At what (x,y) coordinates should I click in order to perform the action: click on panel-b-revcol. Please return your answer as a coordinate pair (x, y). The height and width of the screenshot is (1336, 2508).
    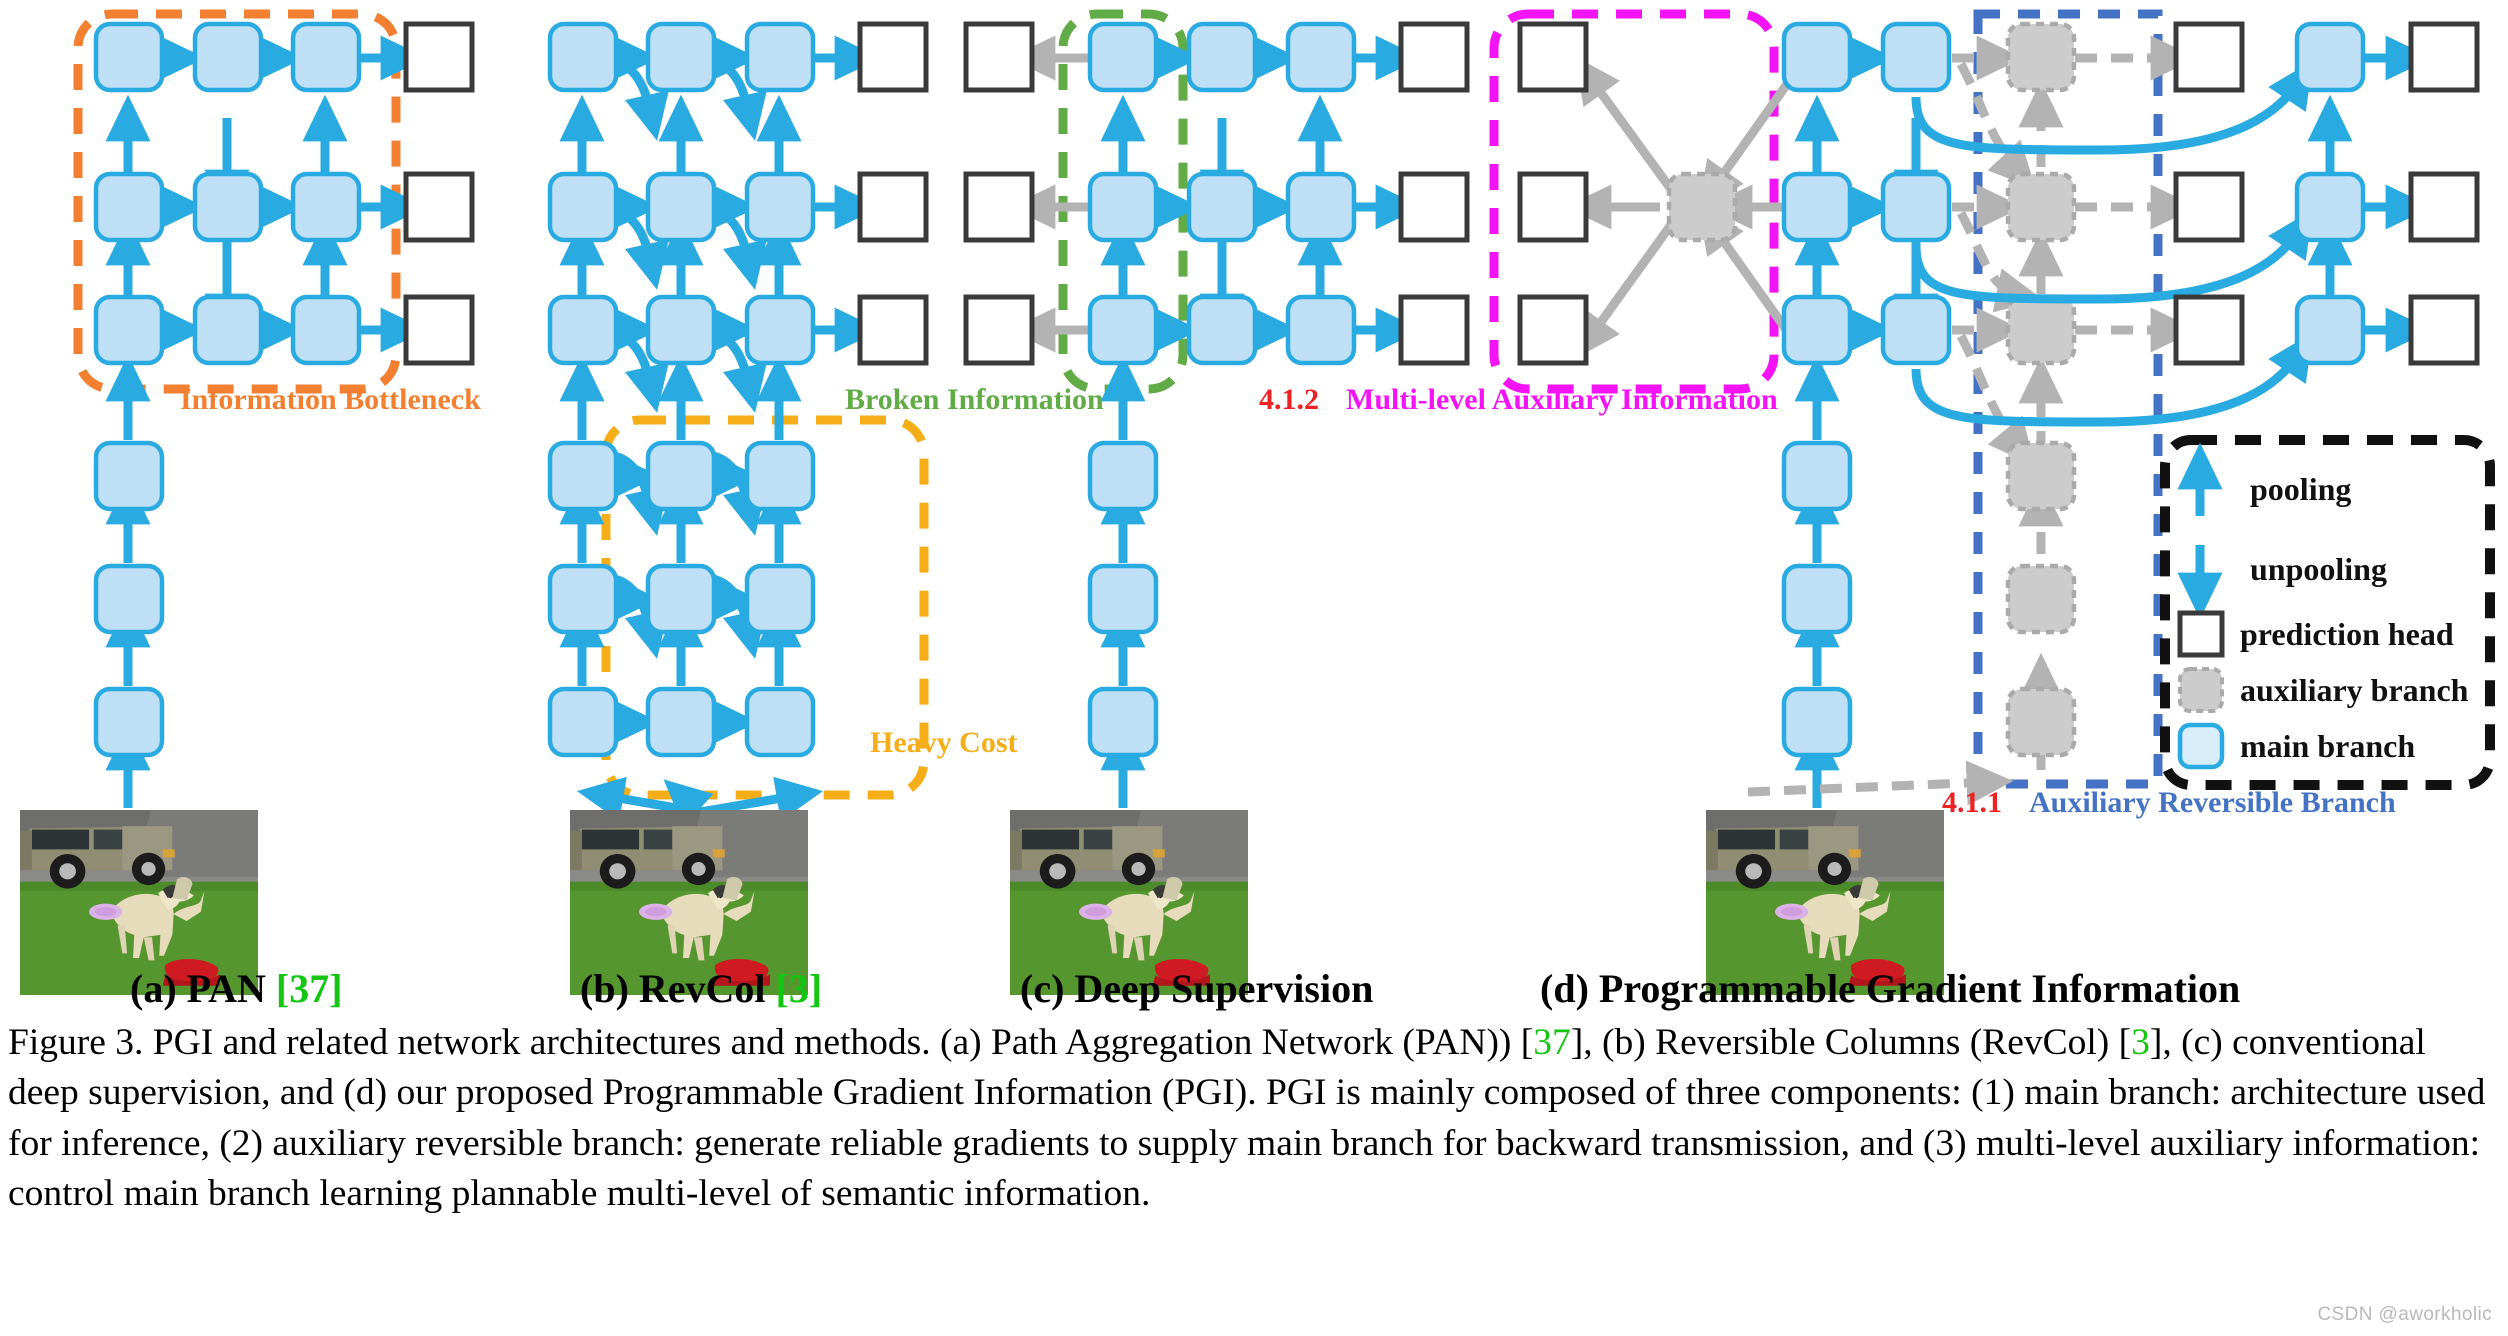
    Looking at the image, I should click on (738, 508).